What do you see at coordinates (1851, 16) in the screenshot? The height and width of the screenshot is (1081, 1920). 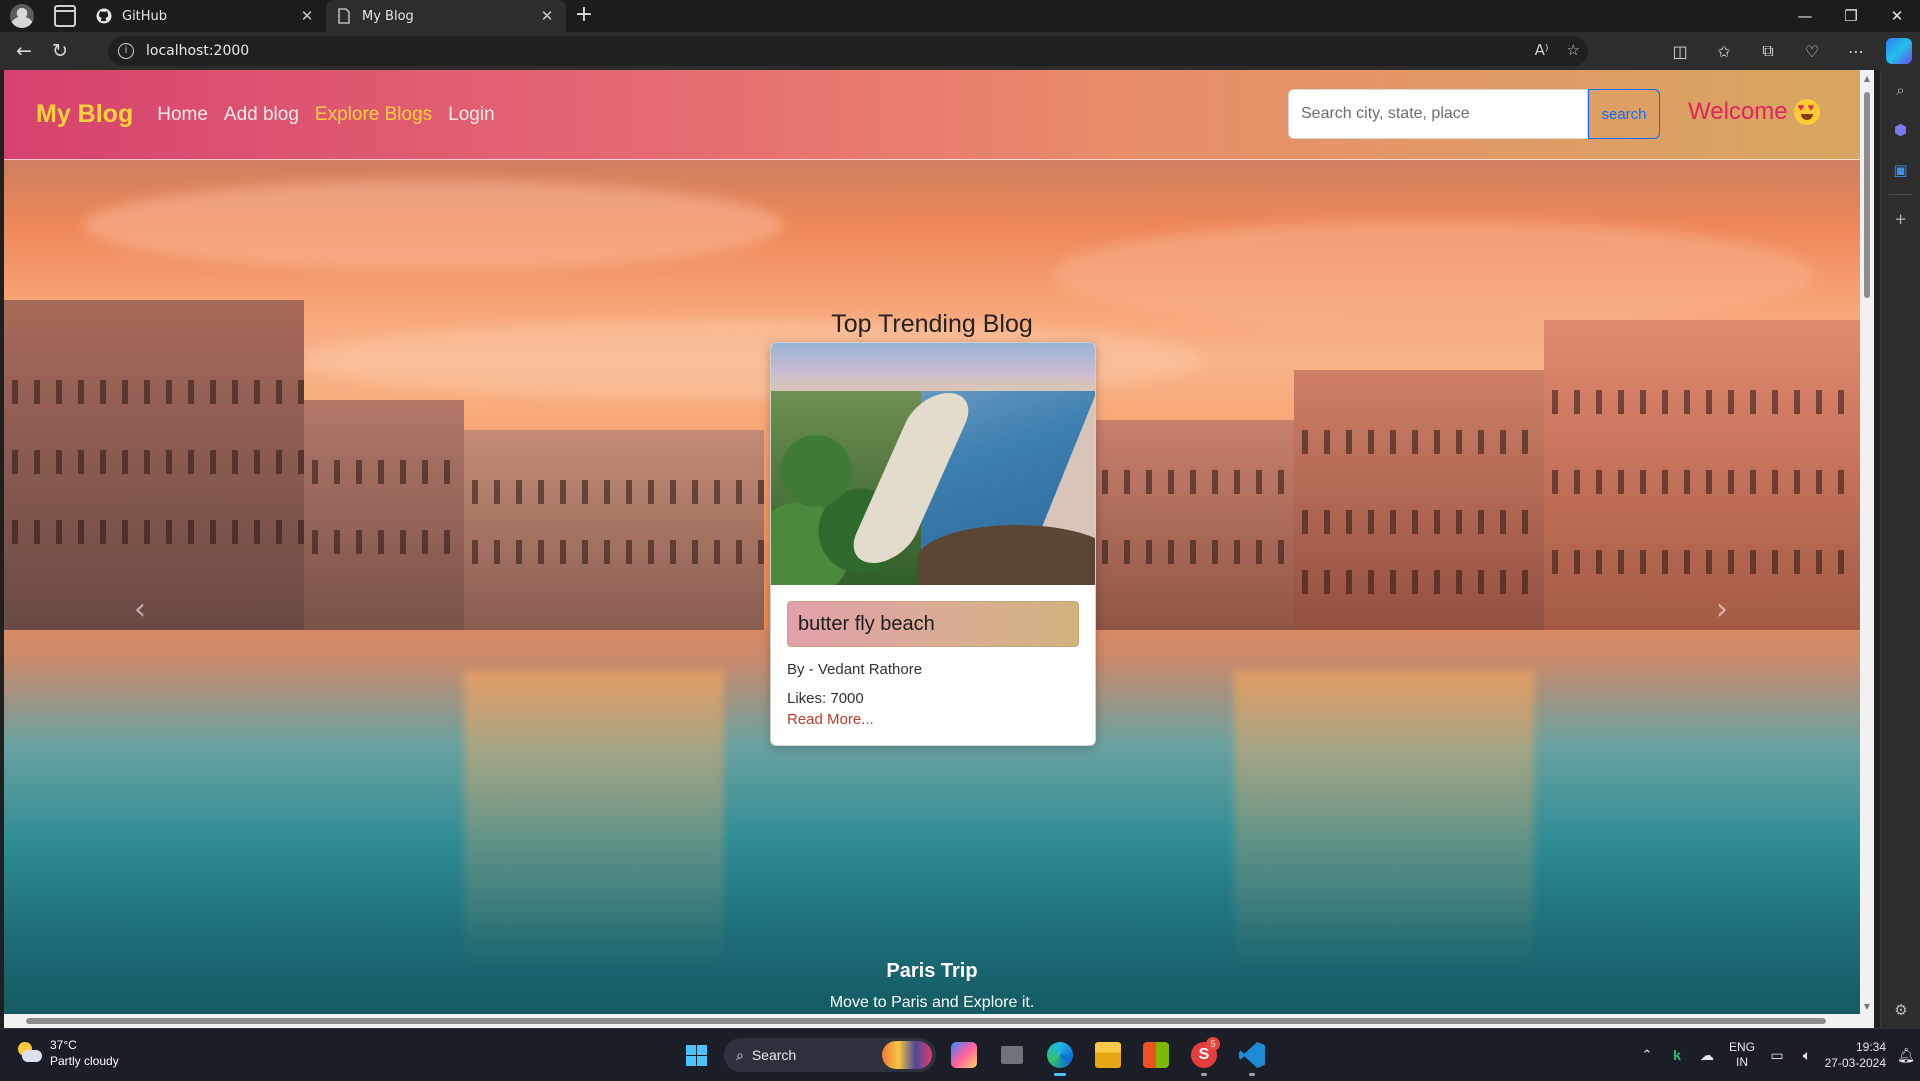 I see `restore-button: ❐` at bounding box center [1851, 16].